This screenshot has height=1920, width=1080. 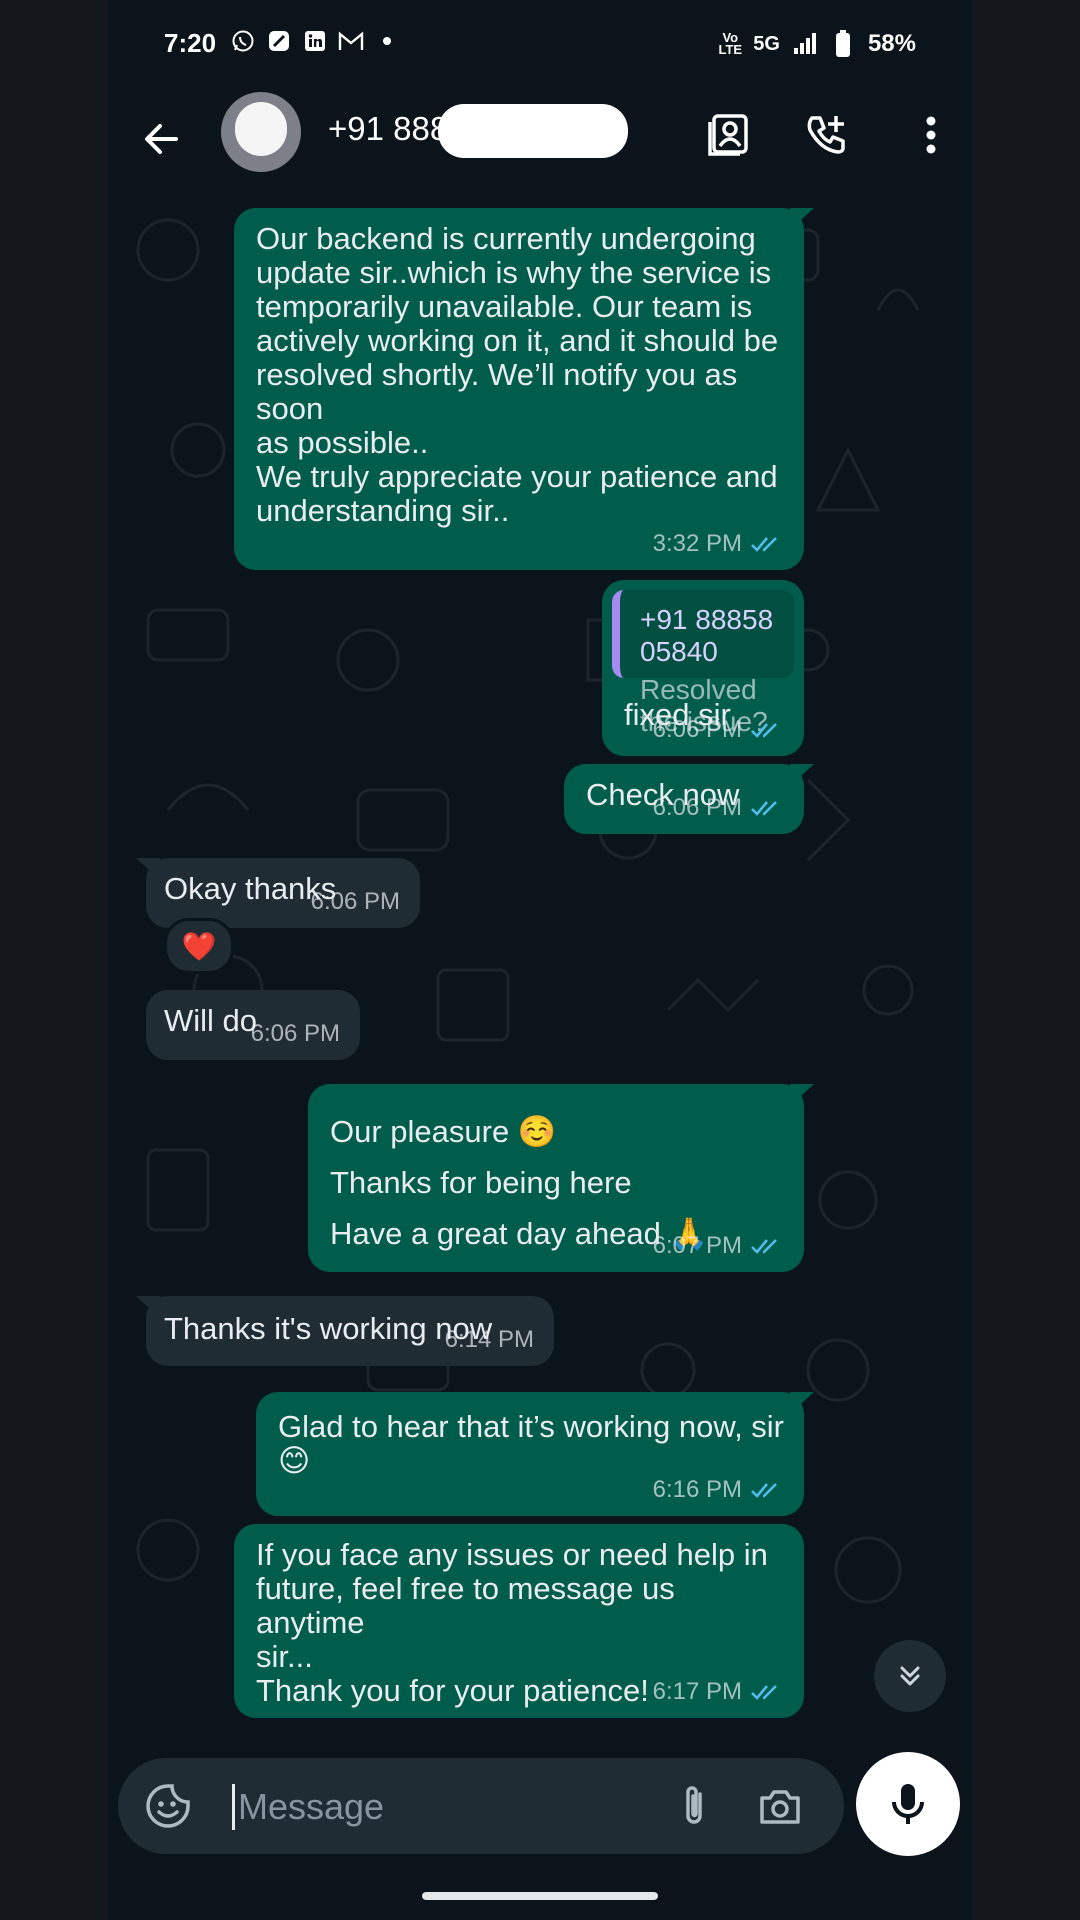 I want to click on message-meta: 6:14 PM, so click(x=489, y=1340).